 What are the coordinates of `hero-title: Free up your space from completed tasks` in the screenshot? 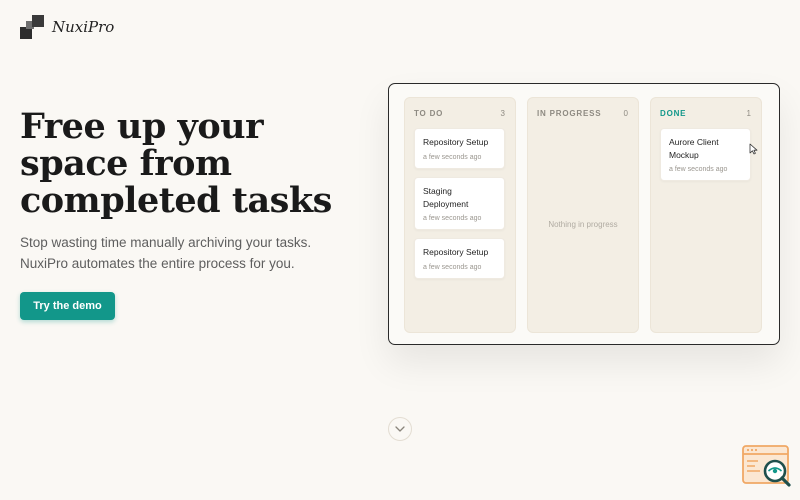 It's located at (176, 163).